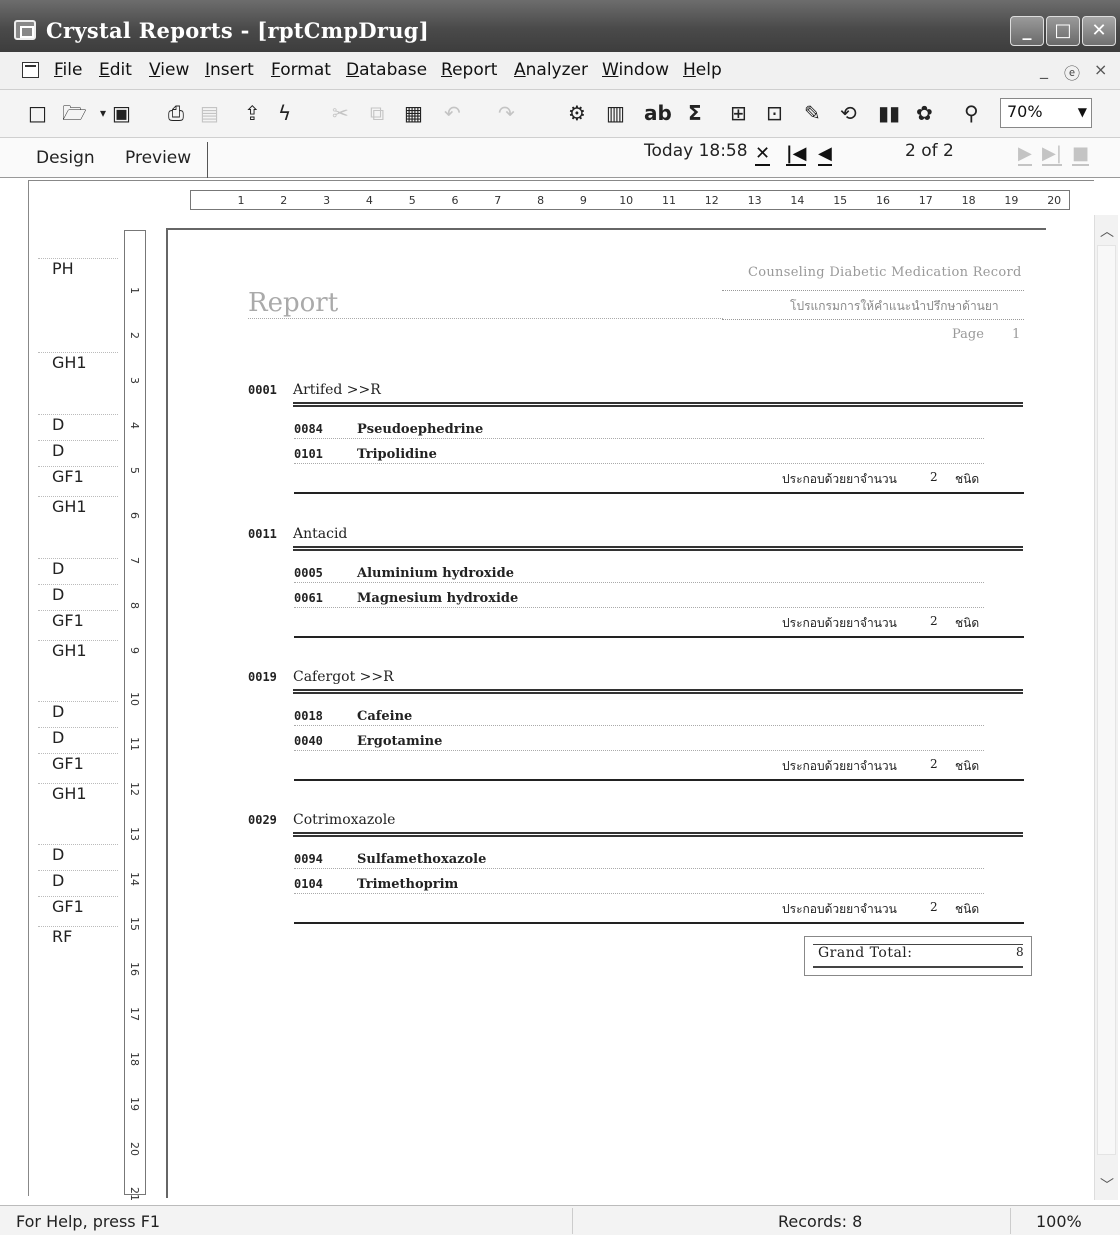 Image resolution: width=1120 pixels, height=1235 pixels. Describe the element at coordinates (37, 113) in the screenshot. I see `new-icon: □` at that location.